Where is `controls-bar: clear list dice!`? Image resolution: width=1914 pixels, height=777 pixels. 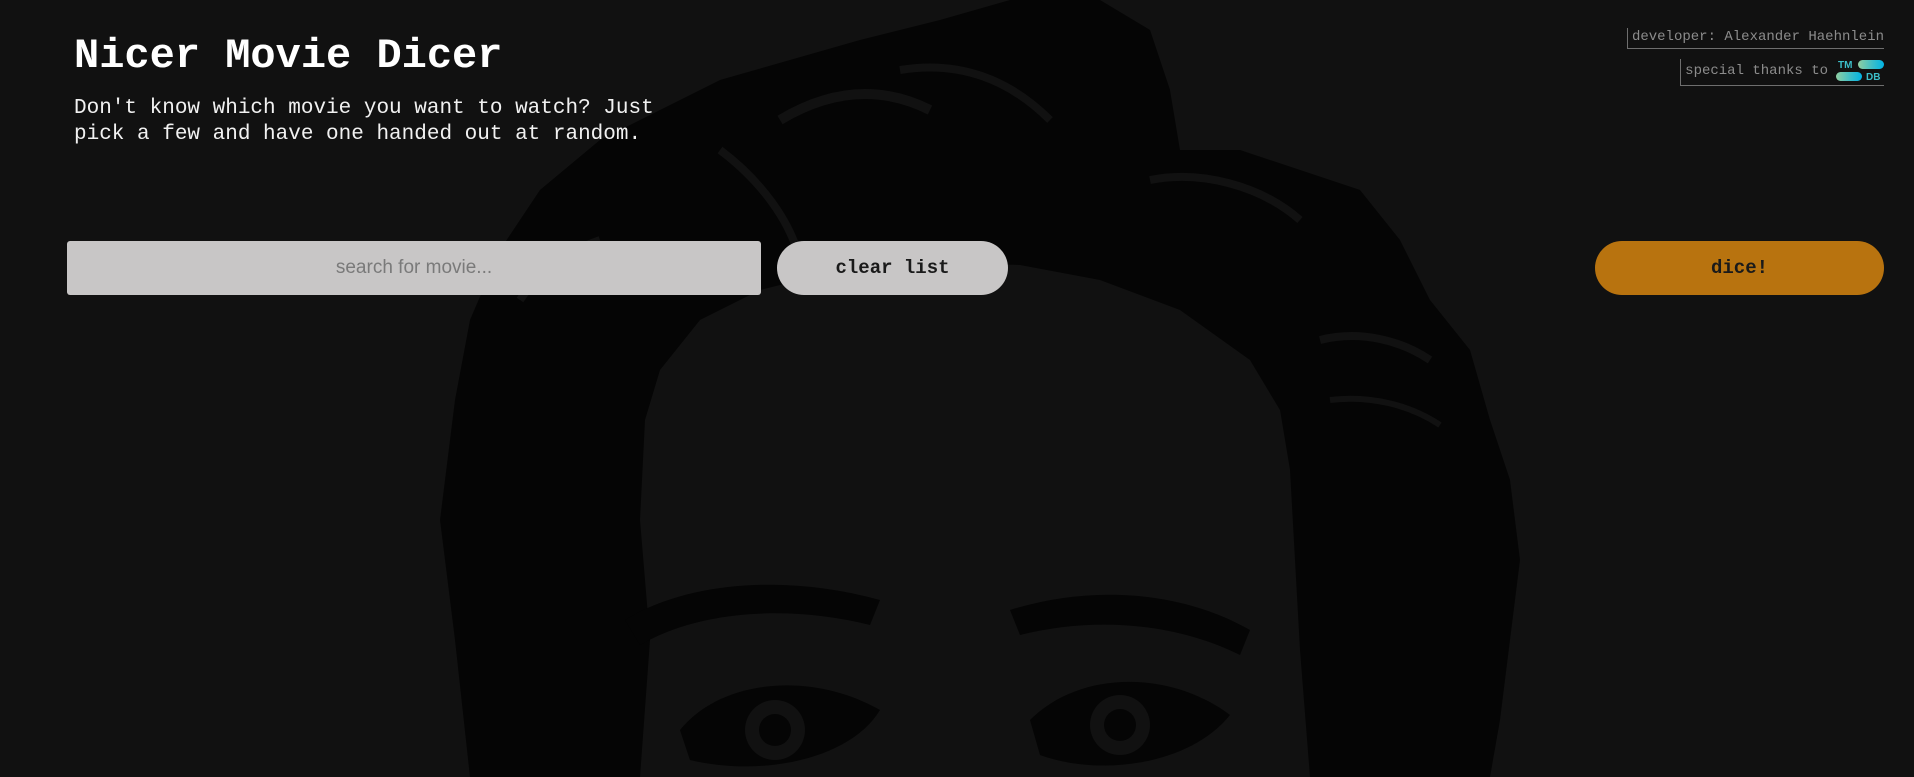
controls-bar: clear list dice! is located at coordinates (975, 268).